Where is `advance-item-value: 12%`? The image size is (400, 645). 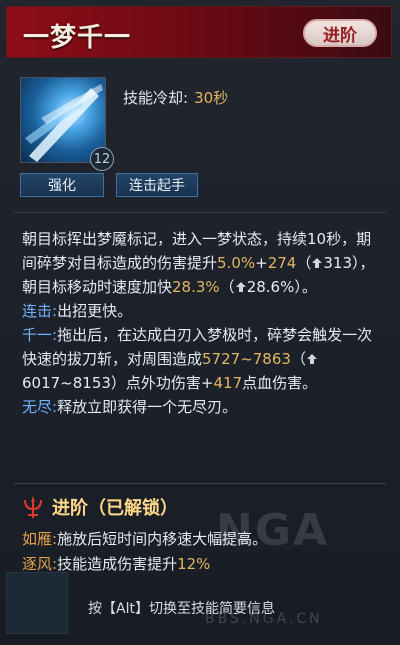
advance-item-value: 12% is located at coordinates (194, 564).